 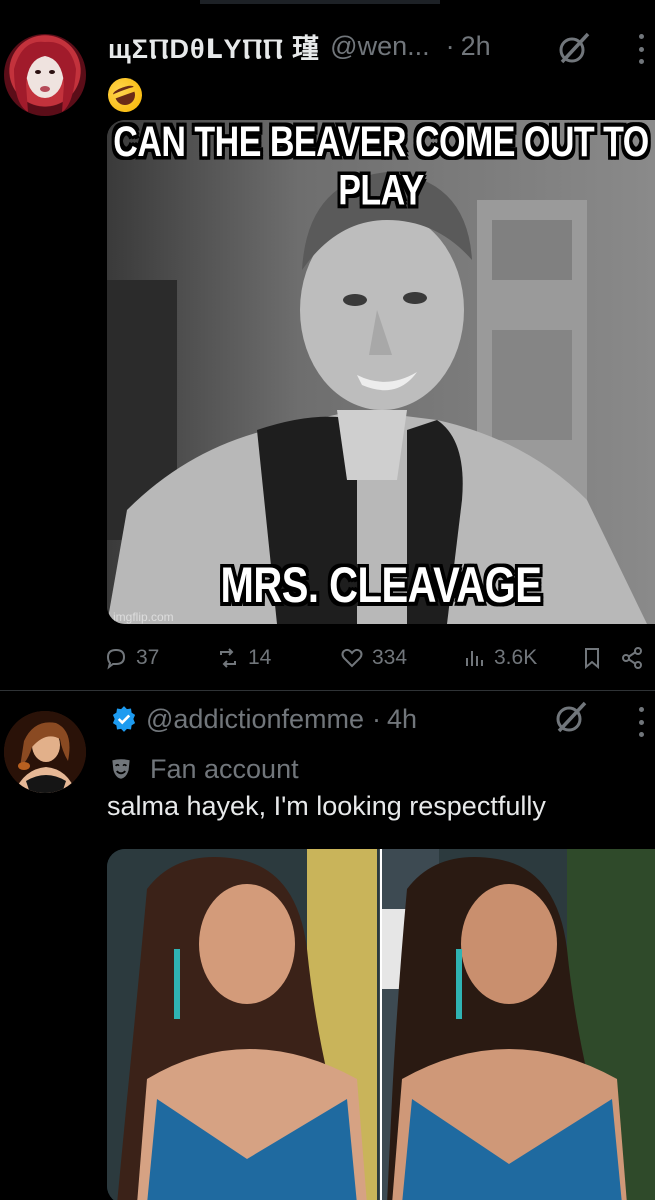 I want to click on bookmark-button, so click(x=592, y=658).